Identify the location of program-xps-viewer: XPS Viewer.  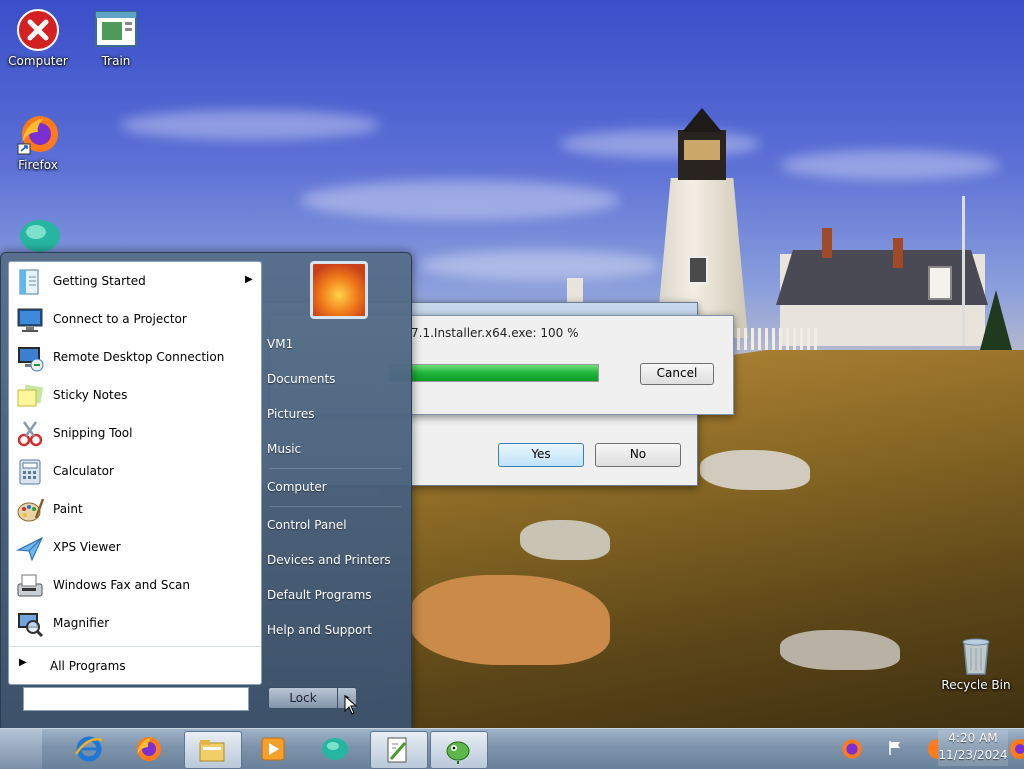
(135, 548).